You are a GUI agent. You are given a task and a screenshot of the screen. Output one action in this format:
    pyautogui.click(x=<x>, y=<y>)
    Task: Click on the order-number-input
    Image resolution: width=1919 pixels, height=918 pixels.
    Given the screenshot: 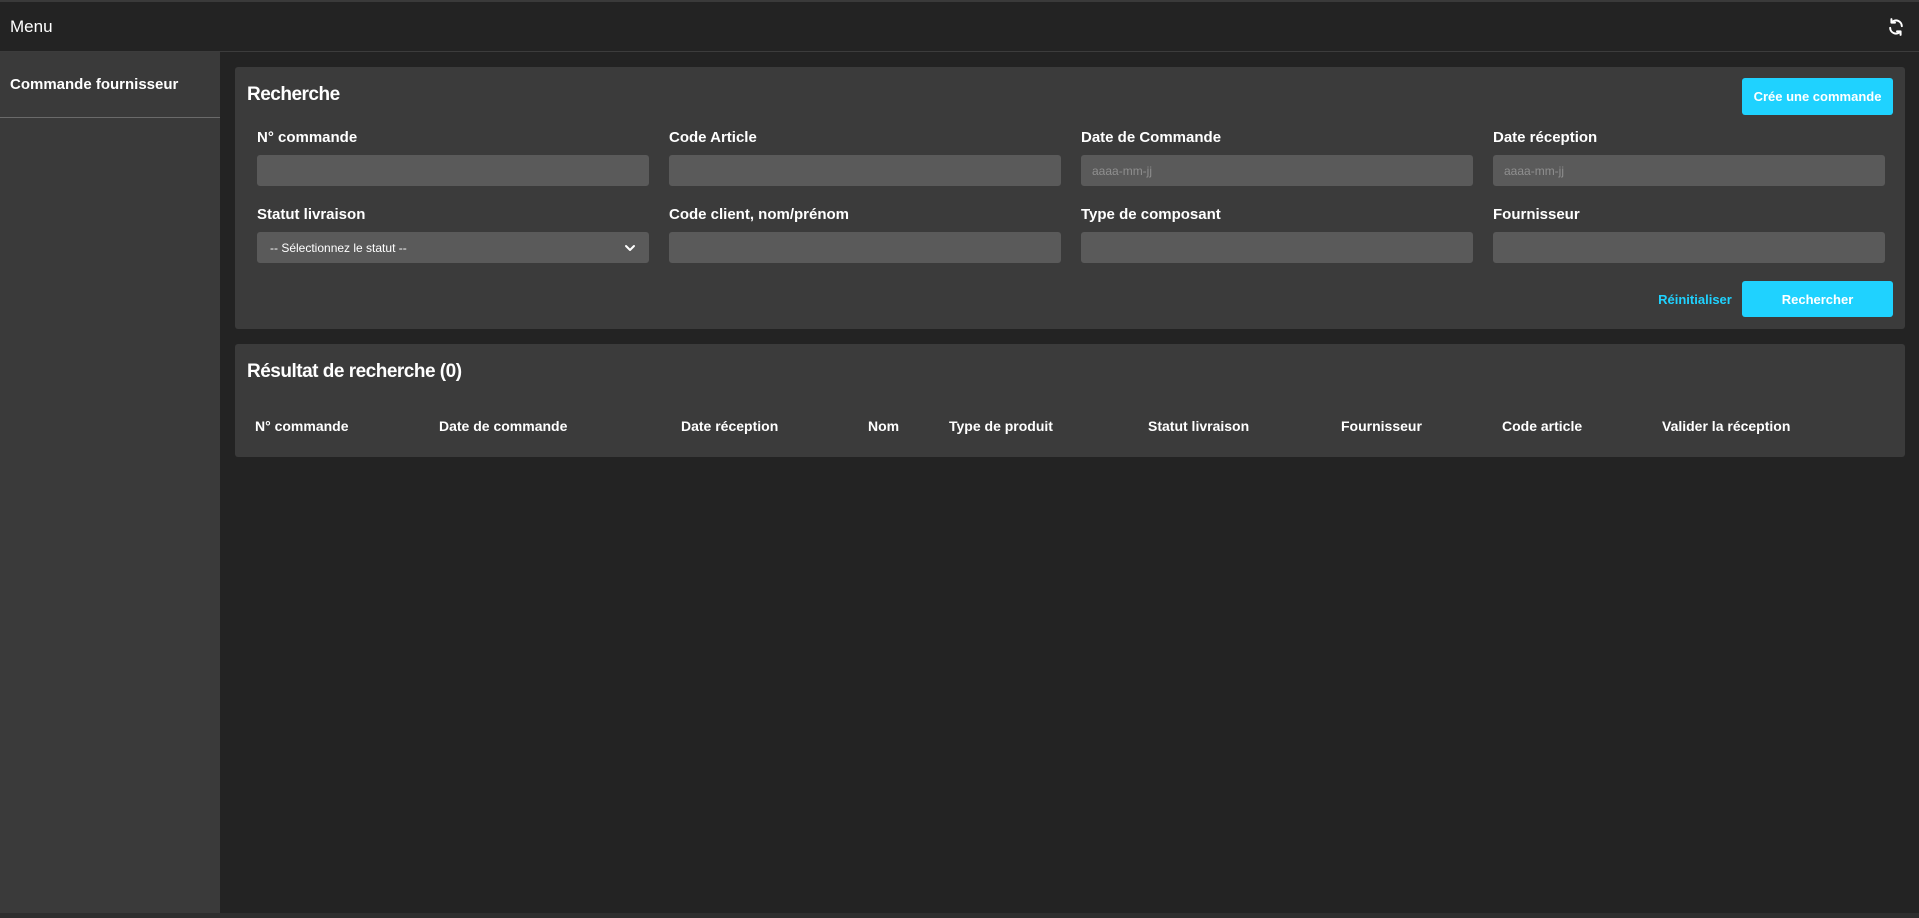 What is the action you would take?
    pyautogui.click(x=453, y=170)
    